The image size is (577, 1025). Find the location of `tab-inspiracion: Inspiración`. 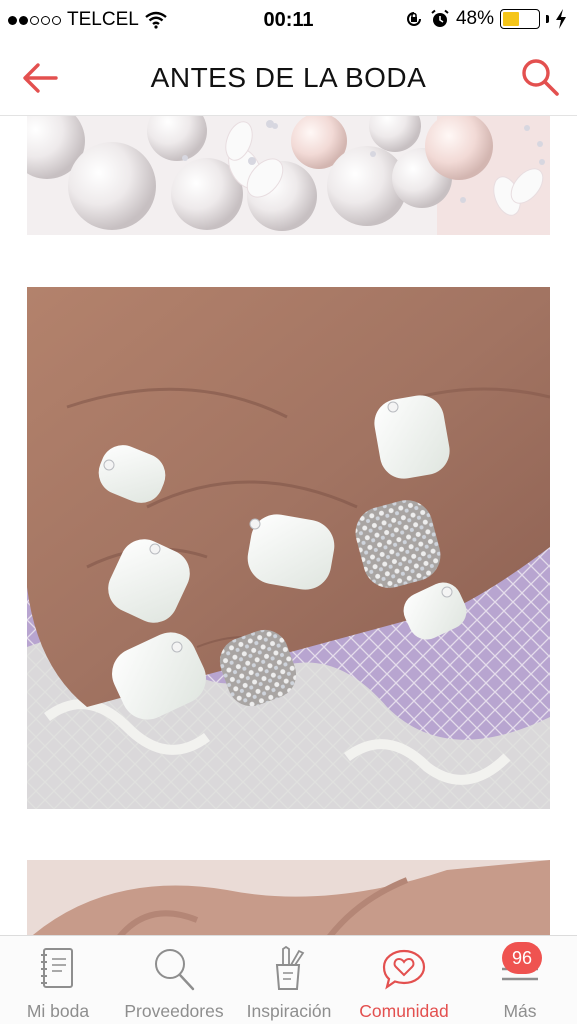

tab-inspiracion: Inspiración is located at coordinates (289, 980).